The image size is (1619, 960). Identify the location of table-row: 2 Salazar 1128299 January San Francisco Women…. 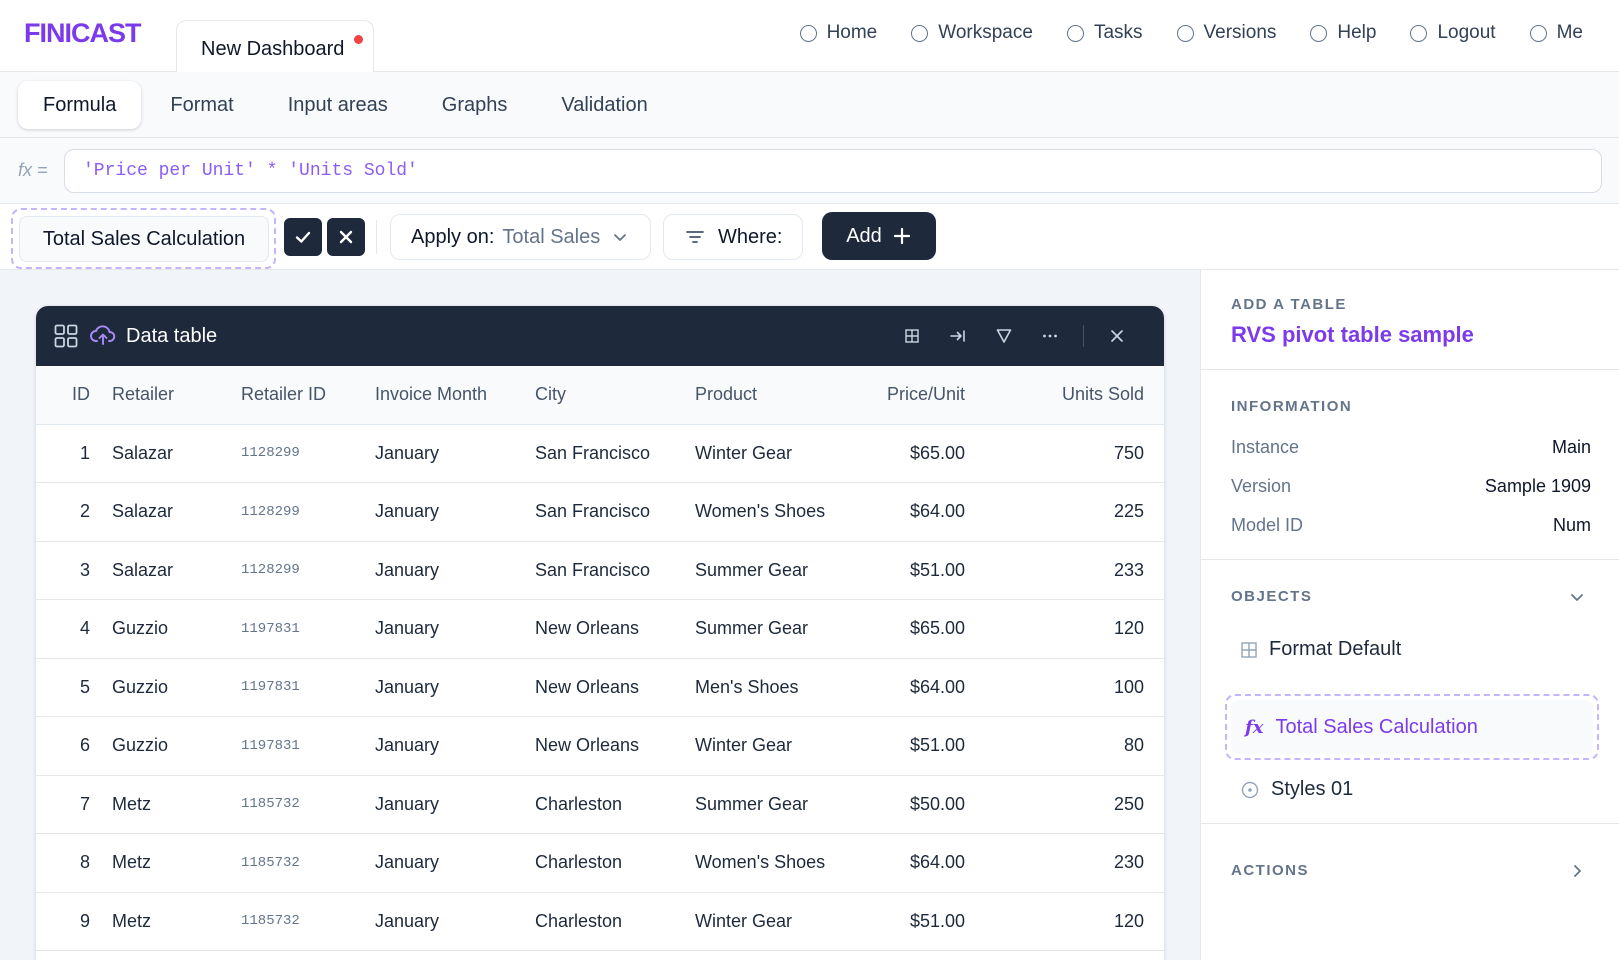
(600, 512).